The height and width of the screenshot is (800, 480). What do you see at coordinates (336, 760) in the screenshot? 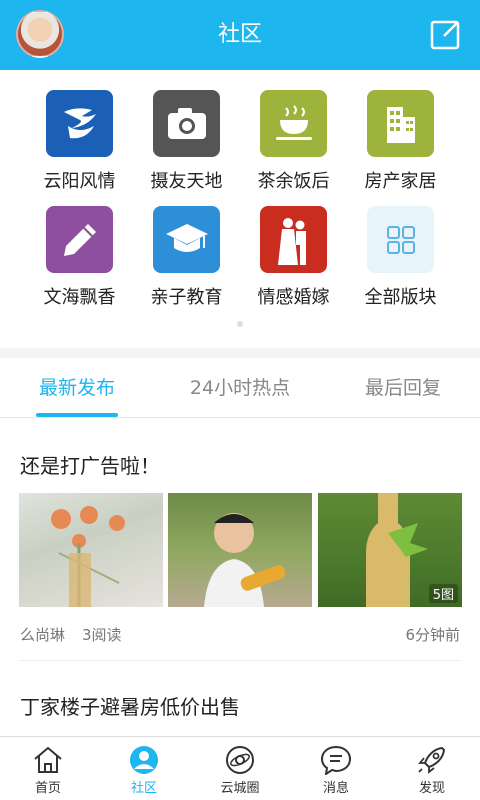
I see `chat-bubble-icon` at bounding box center [336, 760].